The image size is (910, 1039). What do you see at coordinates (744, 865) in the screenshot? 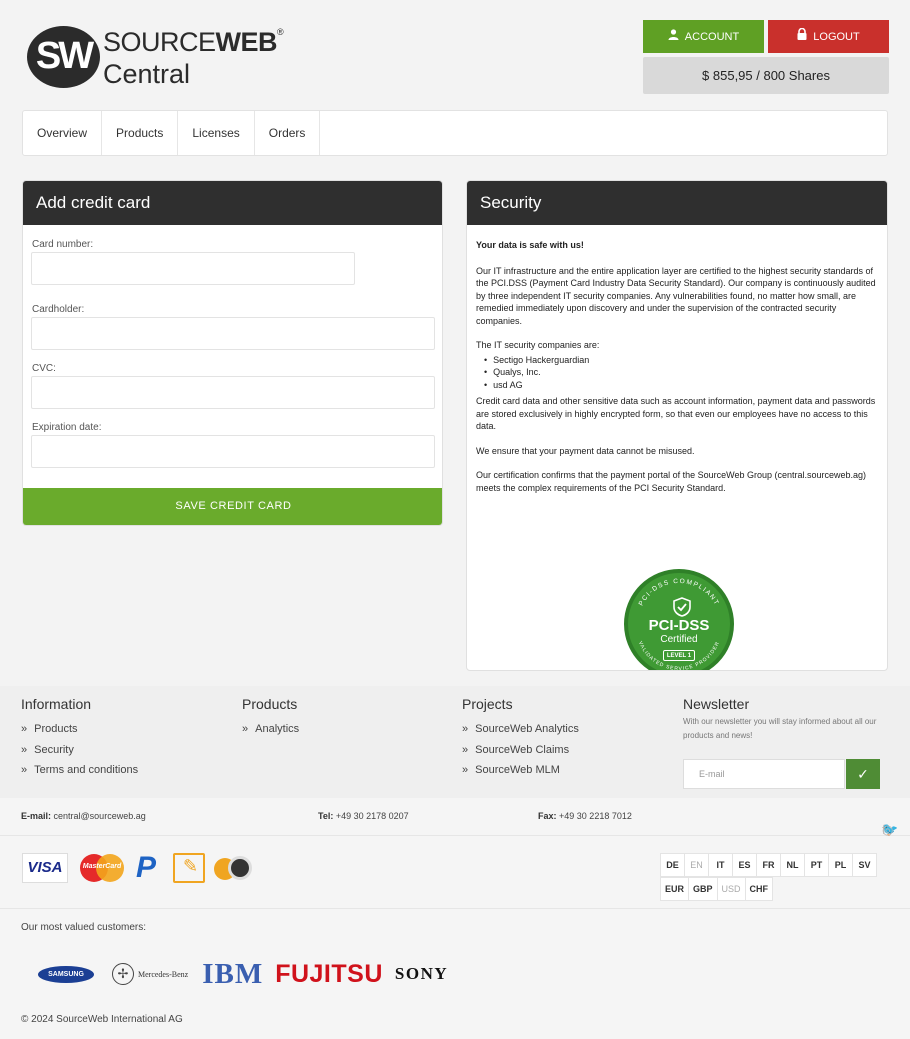
I see `lang-es: ES` at bounding box center [744, 865].